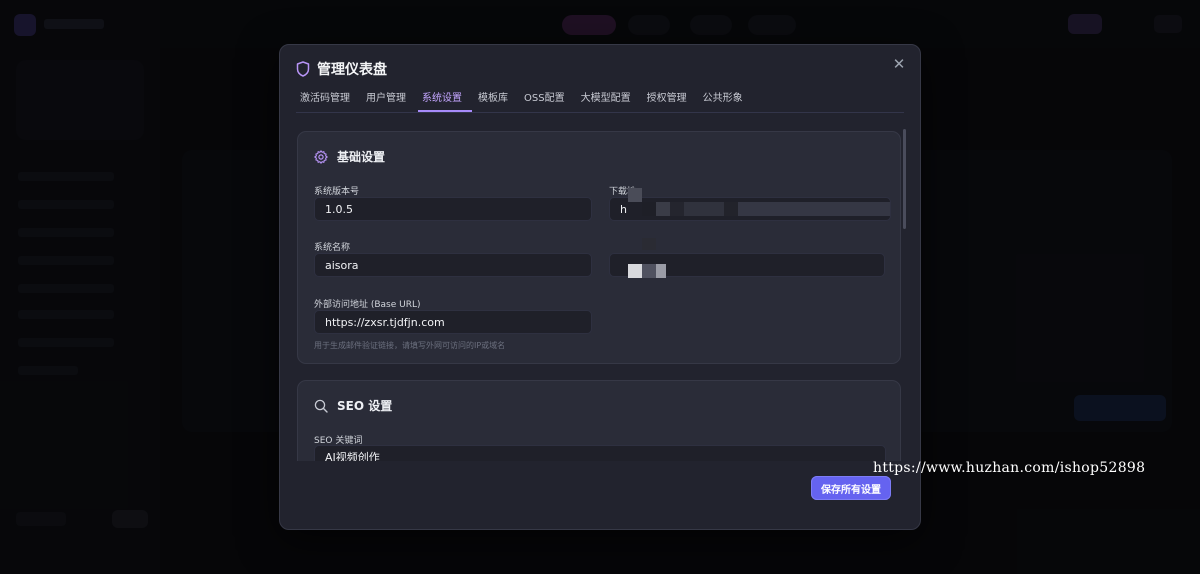 The image size is (1200, 574). I want to click on shield-icon, so click(303, 69).